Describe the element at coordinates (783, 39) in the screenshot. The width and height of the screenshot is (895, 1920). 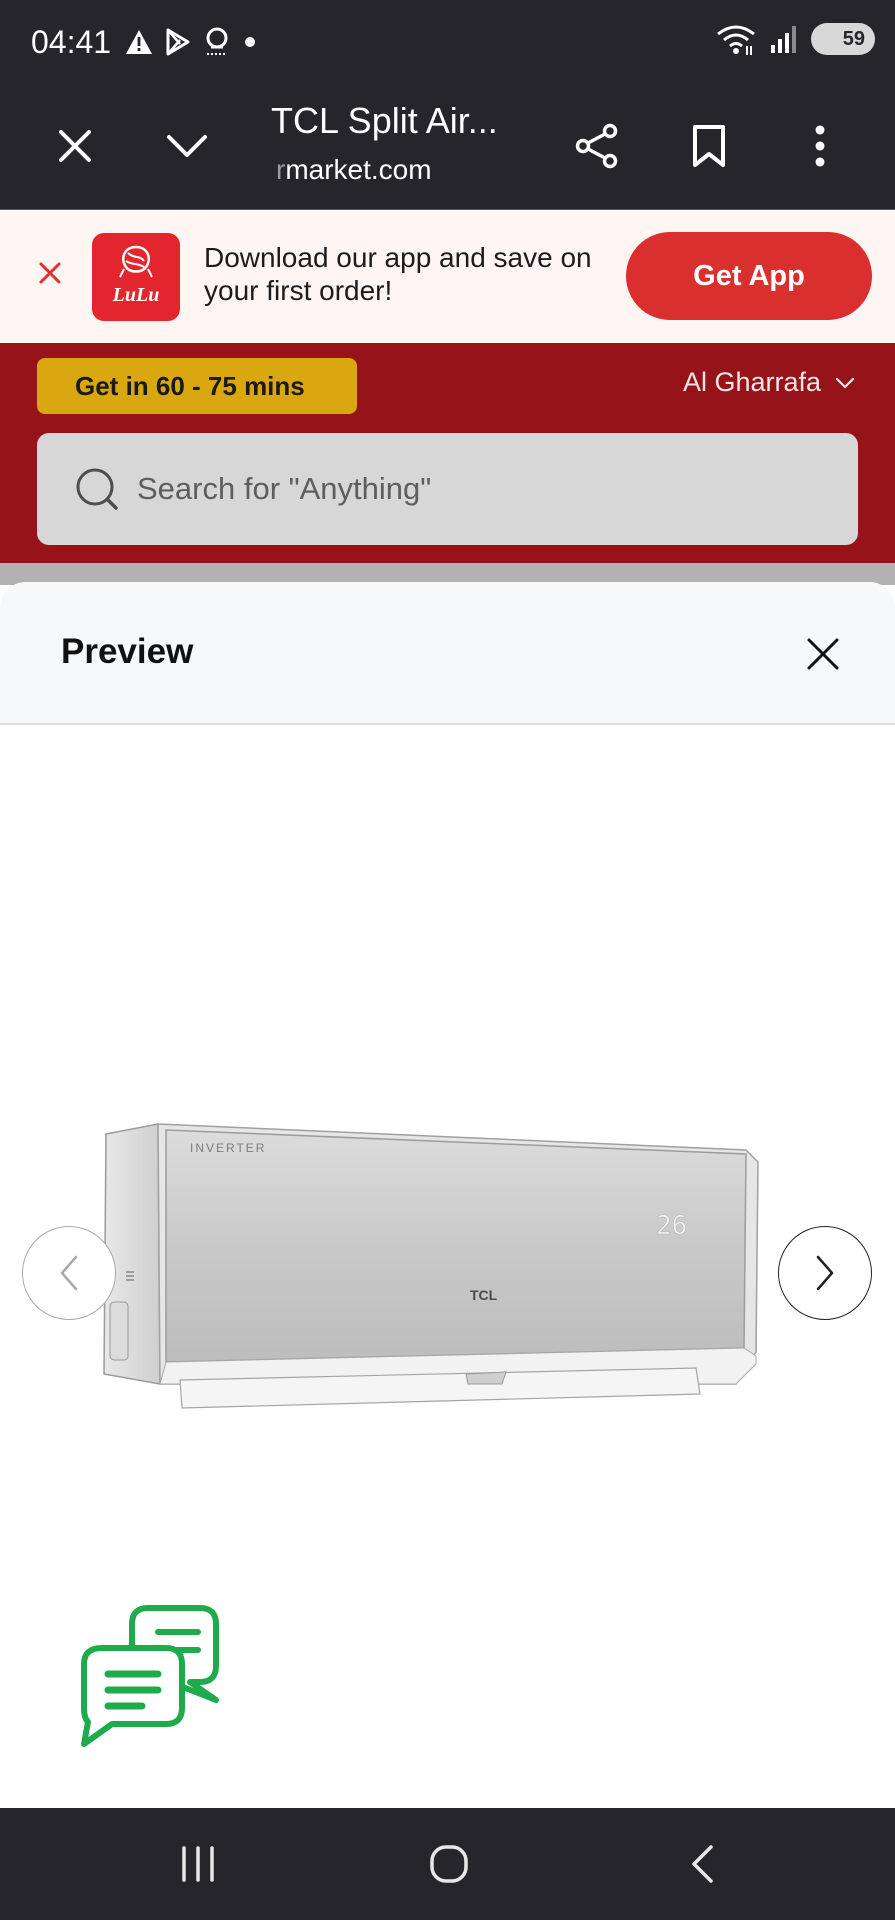
I see `signal-icon` at that location.